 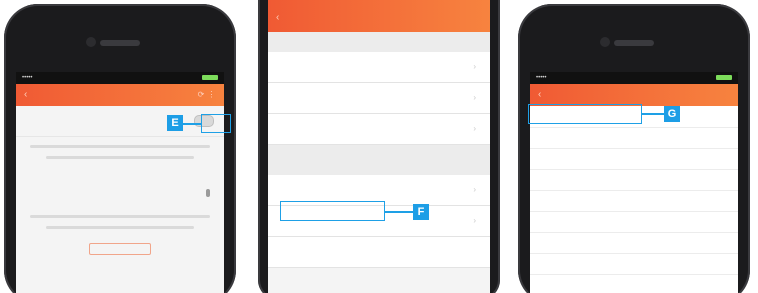 I want to click on callout-f-badge: F, so click(x=421, y=212).